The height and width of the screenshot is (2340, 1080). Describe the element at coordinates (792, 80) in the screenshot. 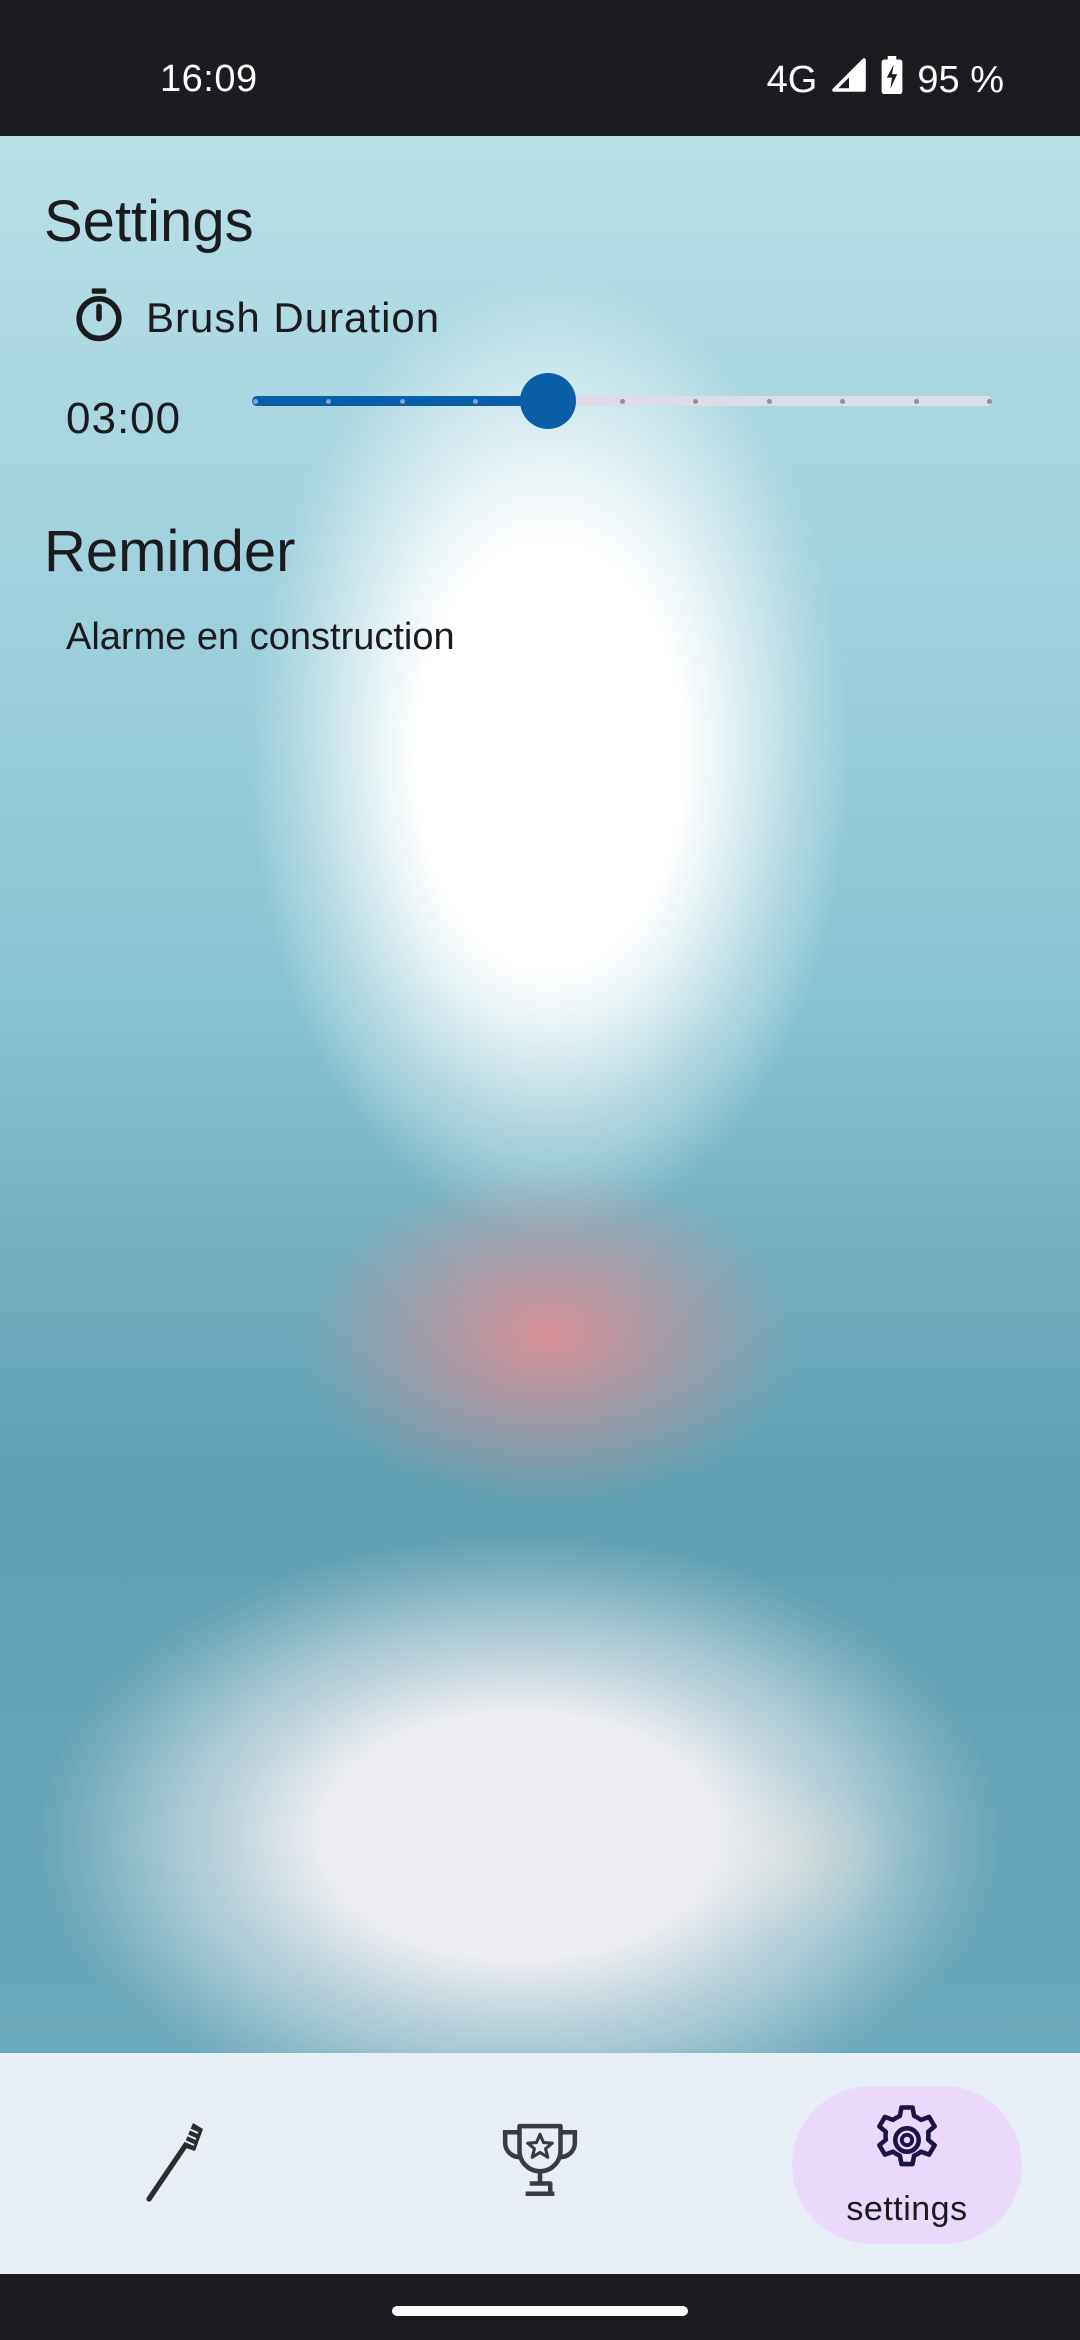

I see `network-type: 4G` at that location.